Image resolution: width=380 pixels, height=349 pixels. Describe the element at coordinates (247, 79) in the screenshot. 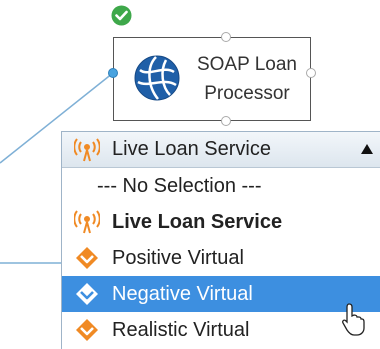

I see `node-title: SOAP Loan Processor` at that location.